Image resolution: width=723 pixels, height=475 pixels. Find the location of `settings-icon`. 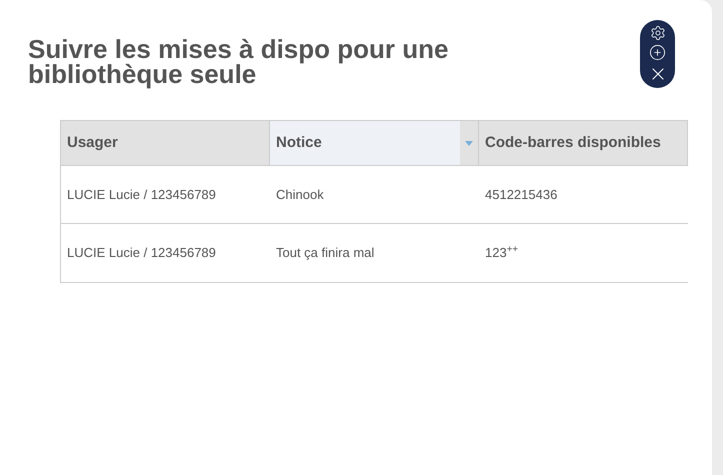

settings-icon is located at coordinates (658, 32).